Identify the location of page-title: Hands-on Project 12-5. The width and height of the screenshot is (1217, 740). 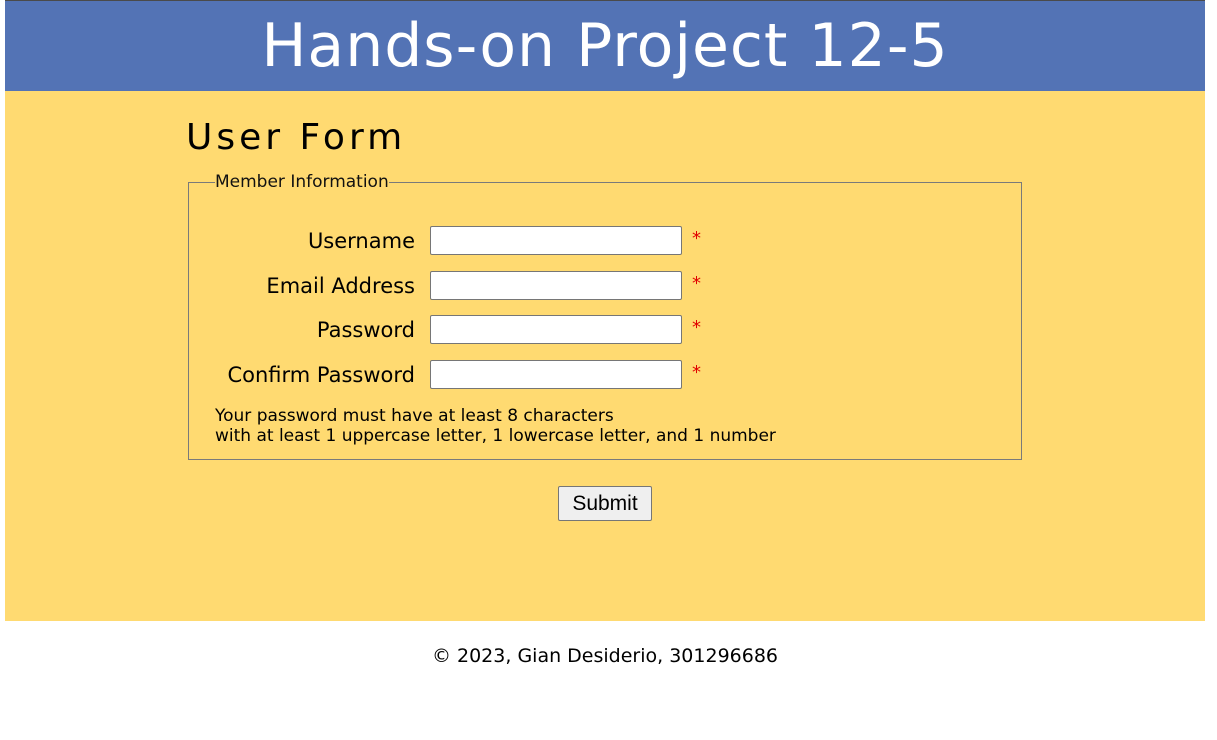
(605, 46).